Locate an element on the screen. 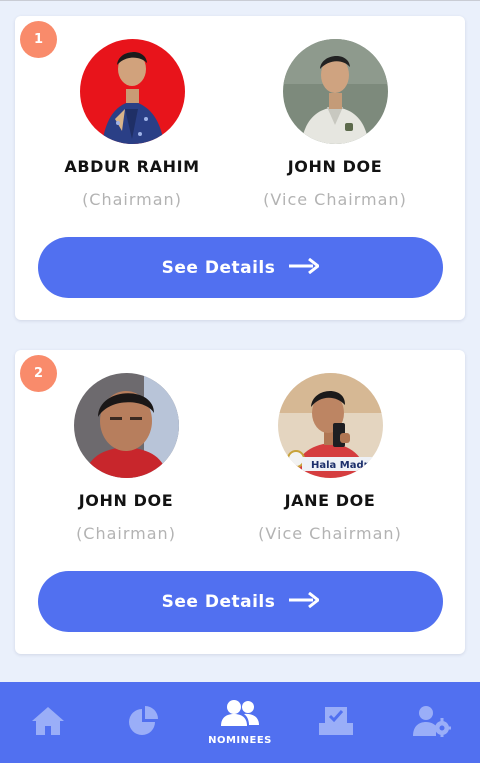 Image resolution: width=480 pixels, height=763 pixels. nominee-name: ABDUR RAHIM is located at coordinates (132, 166).